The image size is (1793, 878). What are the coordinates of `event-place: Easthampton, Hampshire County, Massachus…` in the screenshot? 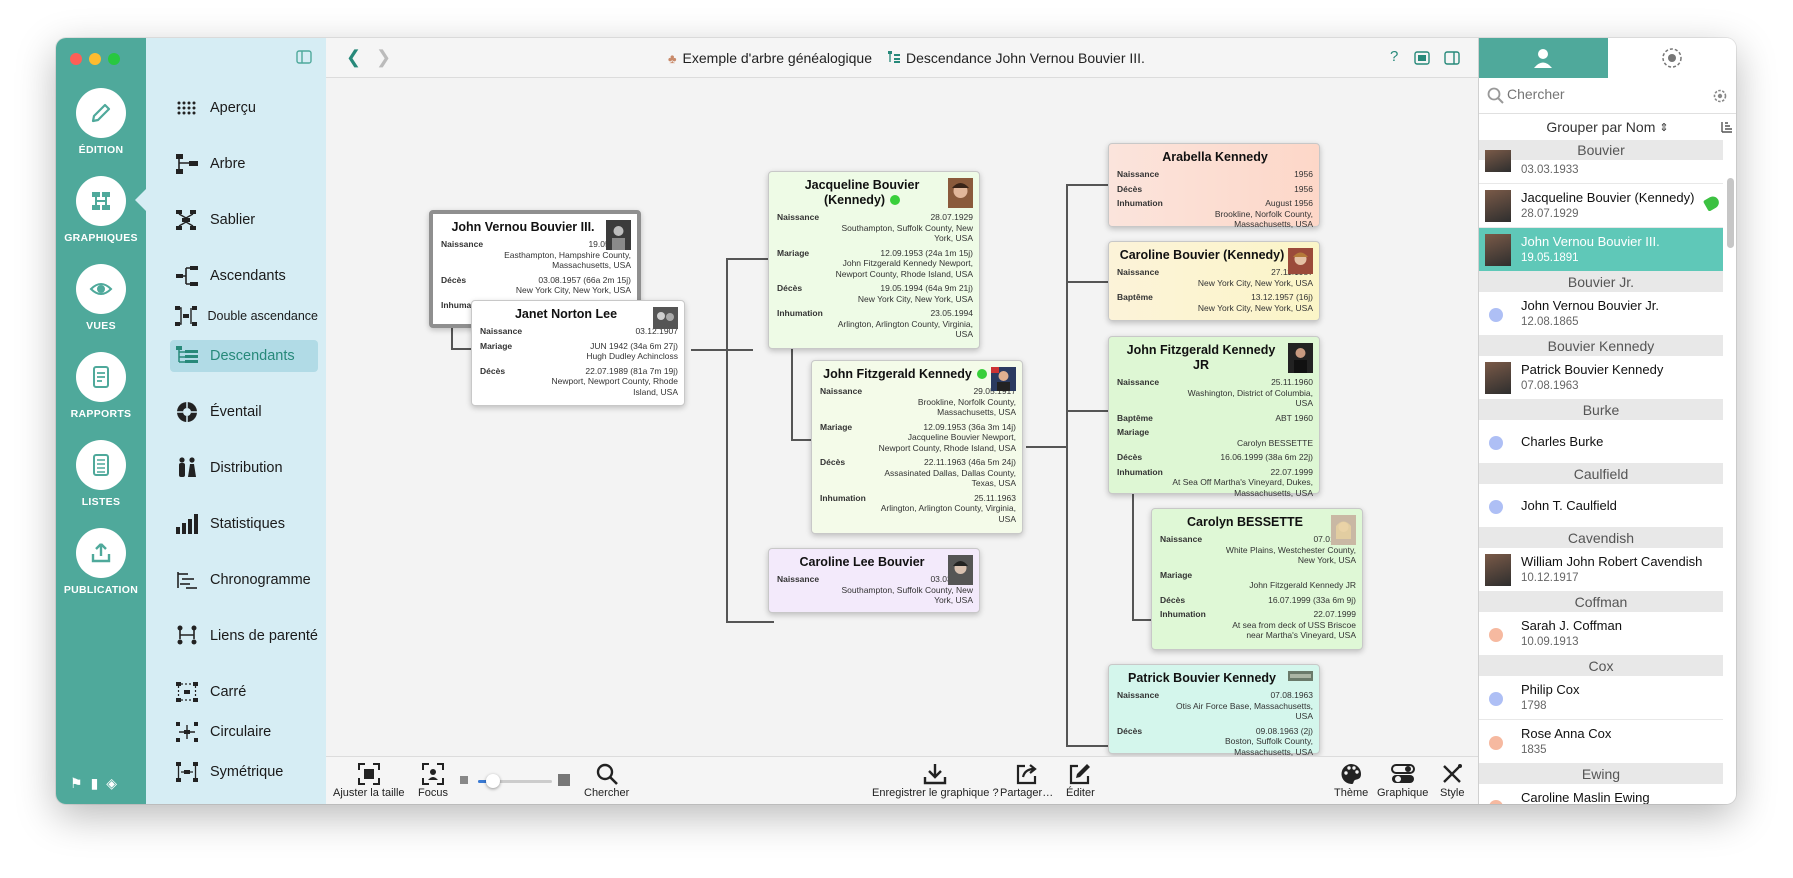 It's located at (567, 260).